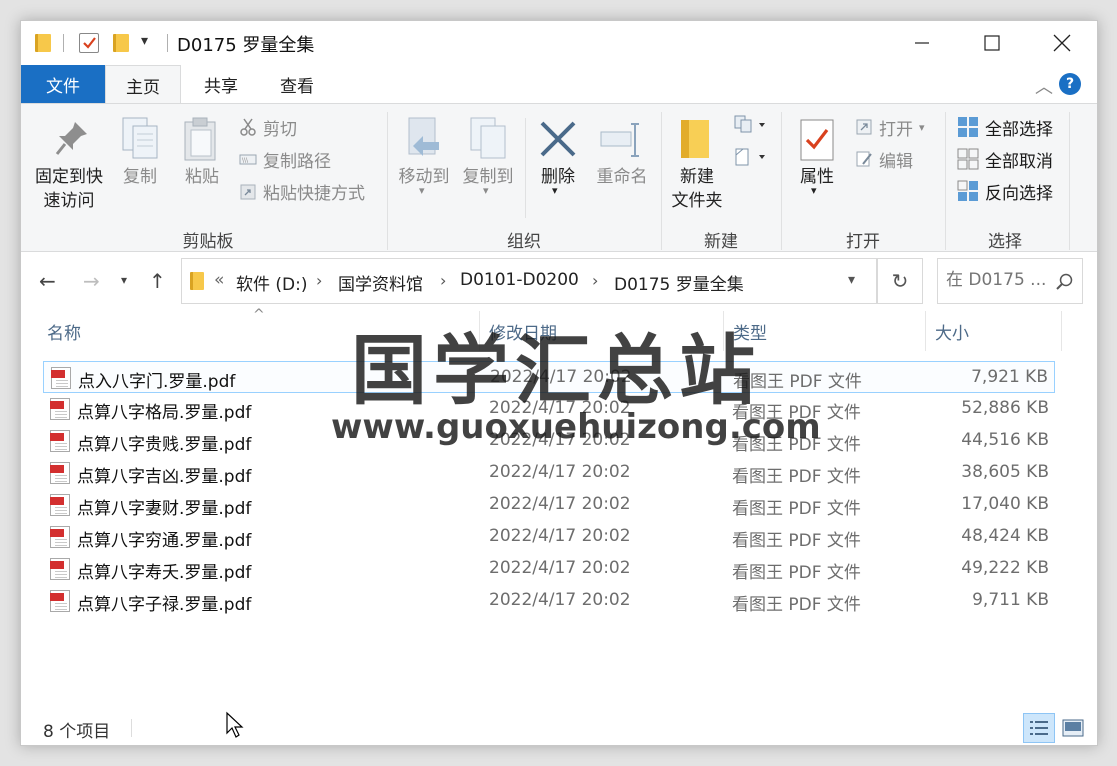 The image size is (1117, 766). I want to click on file-size: 9,711 KB, so click(1010, 600).